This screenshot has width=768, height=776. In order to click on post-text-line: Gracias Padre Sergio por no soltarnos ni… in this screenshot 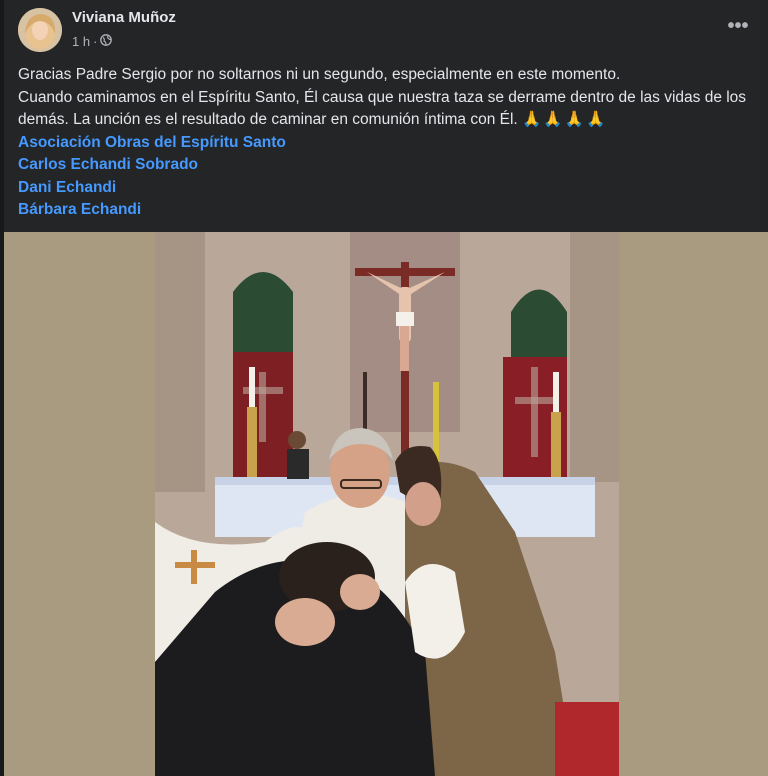, I will do `click(319, 74)`.